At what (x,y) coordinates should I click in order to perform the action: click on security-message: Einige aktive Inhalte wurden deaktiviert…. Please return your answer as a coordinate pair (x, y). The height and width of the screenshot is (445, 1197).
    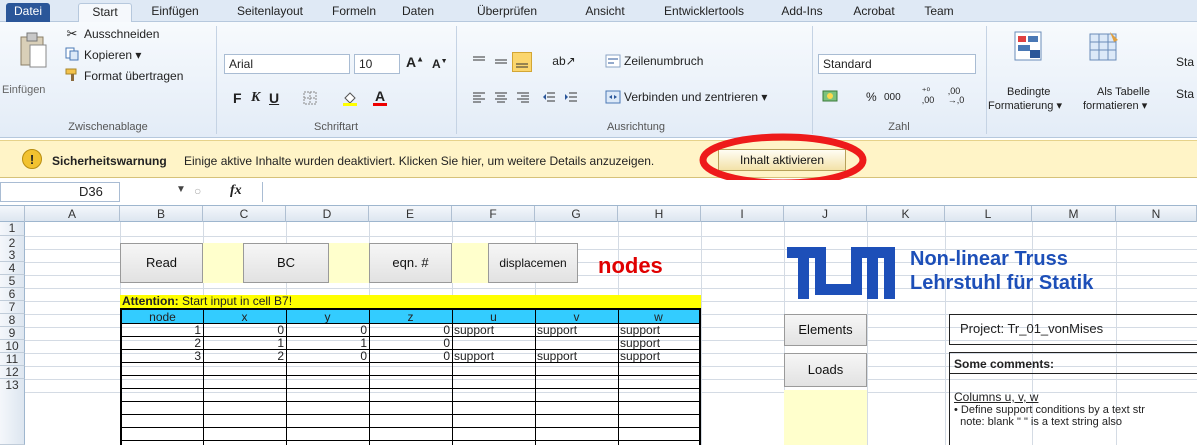
    Looking at the image, I should click on (444, 161).